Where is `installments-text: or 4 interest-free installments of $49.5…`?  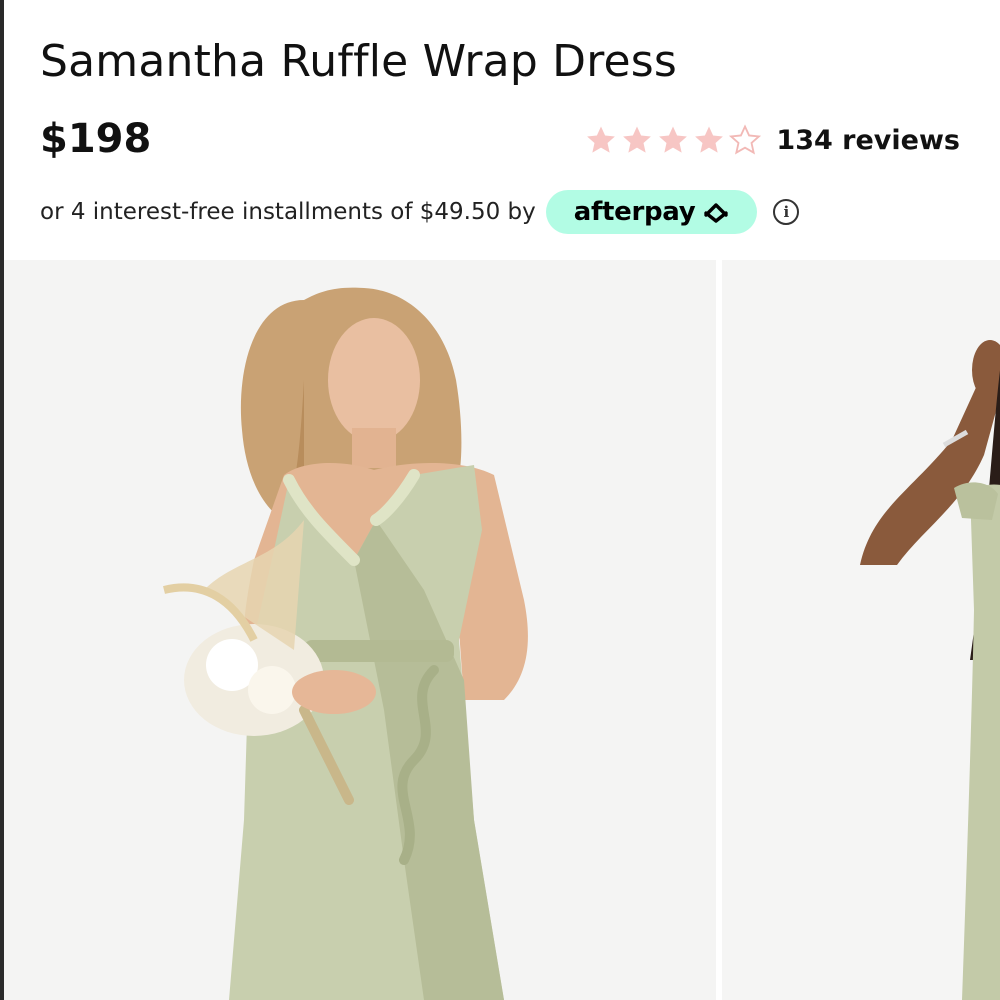
installments-text: or 4 interest-free installments of $49.5… is located at coordinates (288, 212).